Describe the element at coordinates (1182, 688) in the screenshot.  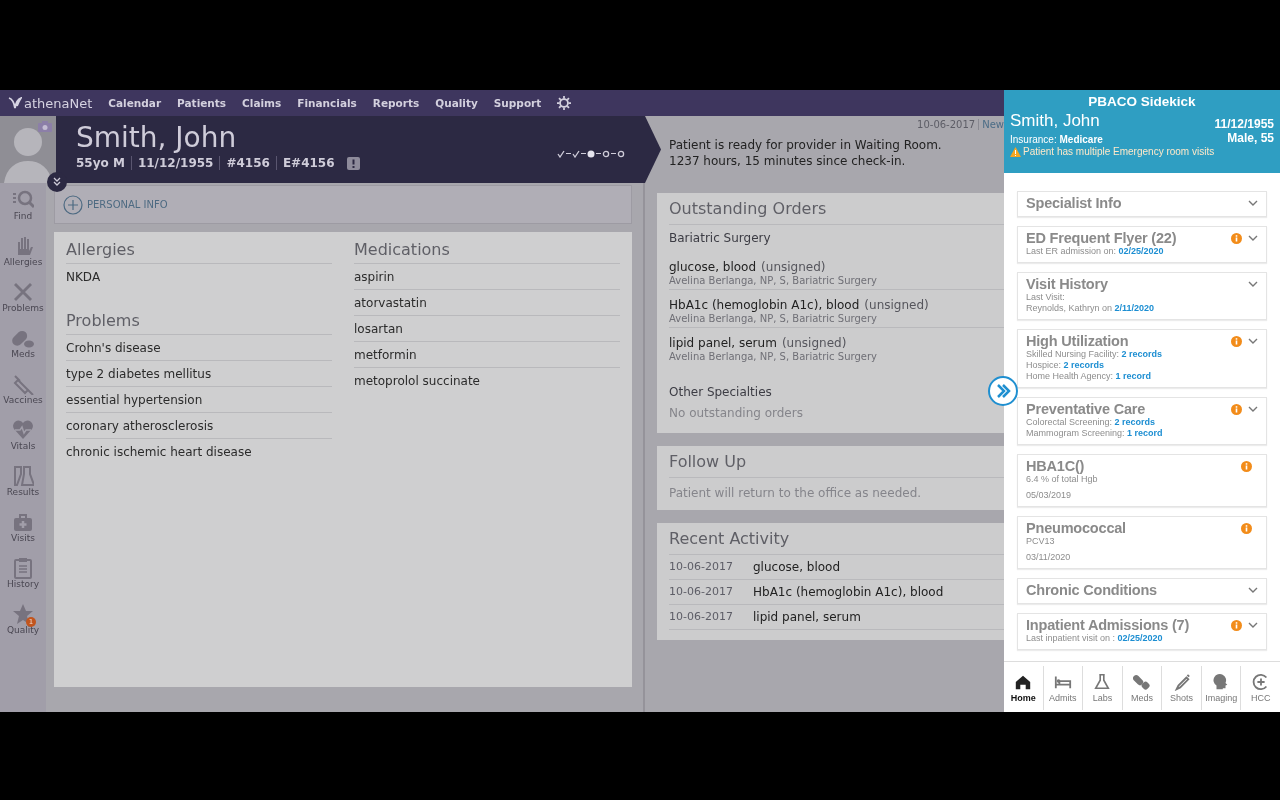
I see `bottom-tab: Shots` at that location.